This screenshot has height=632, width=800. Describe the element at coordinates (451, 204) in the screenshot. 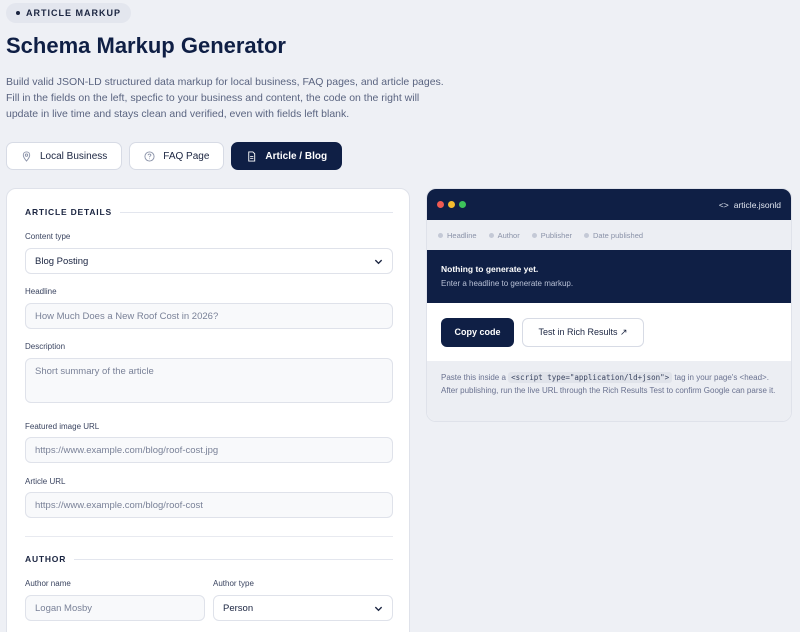

I see `window-minimize-dot` at that location.